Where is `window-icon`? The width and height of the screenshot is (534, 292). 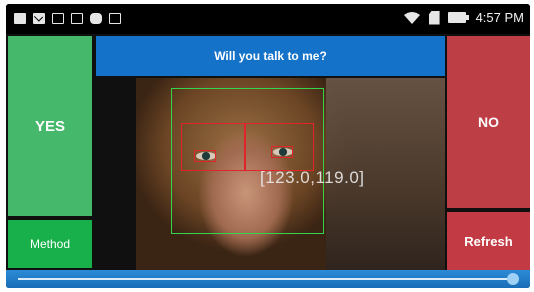
window-icon is located at coordinates (20, 18).